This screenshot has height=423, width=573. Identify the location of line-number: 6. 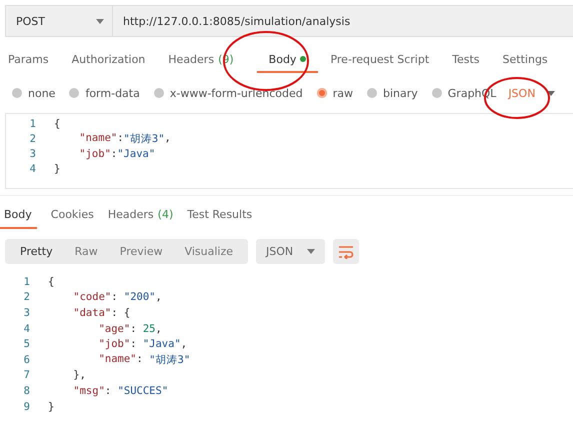
(26, 360).